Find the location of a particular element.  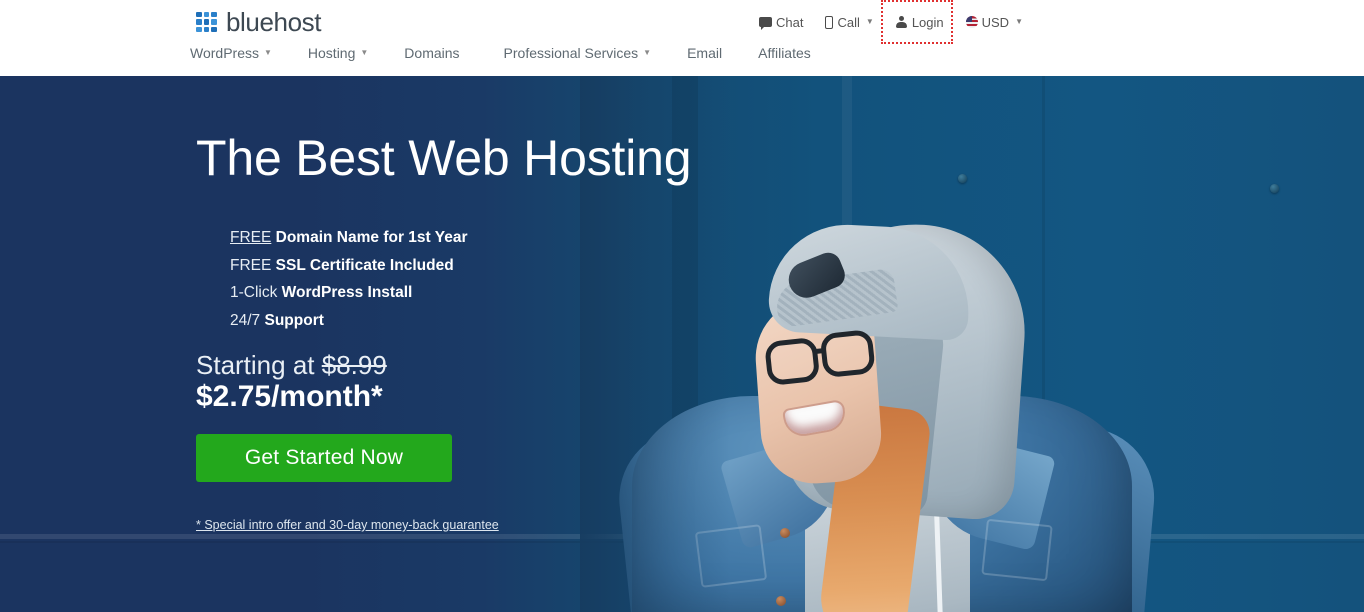

bluehost-logo: bluehost is located at coordinates (259, 22).